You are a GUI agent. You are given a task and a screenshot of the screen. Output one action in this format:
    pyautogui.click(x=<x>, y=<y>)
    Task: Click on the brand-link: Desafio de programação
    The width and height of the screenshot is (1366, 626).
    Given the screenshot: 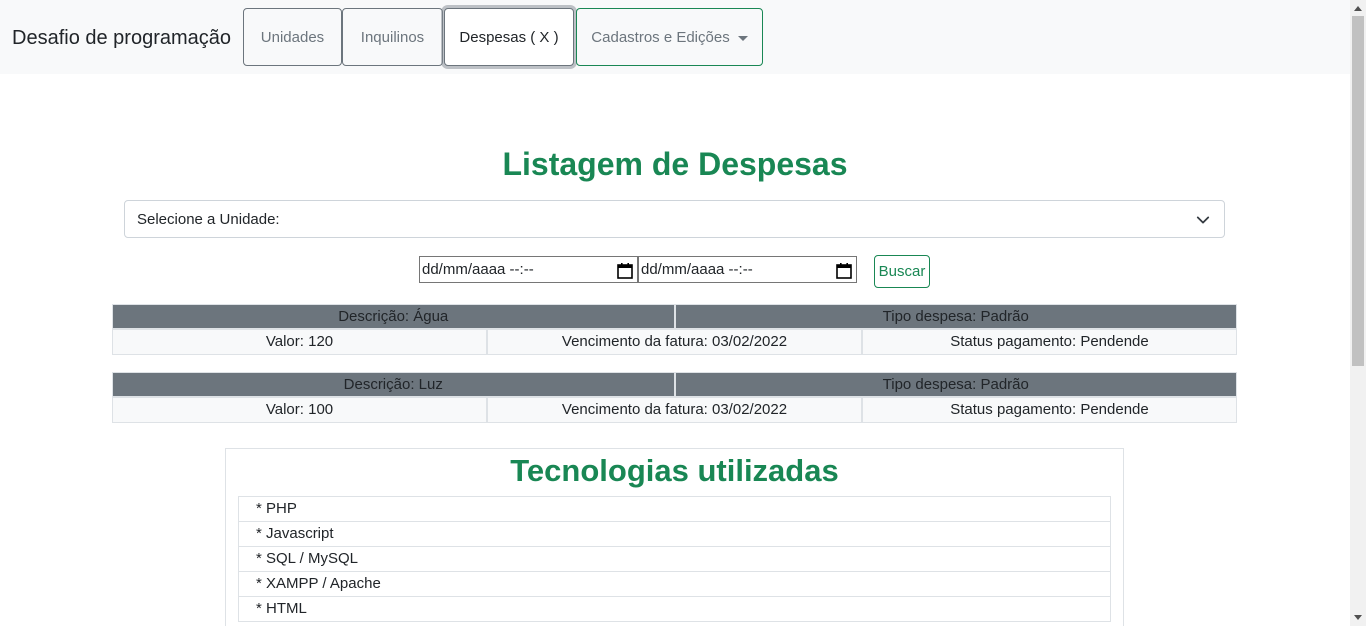 What is the action you would take?
    pyautogui.click(x=121, y=38)
    